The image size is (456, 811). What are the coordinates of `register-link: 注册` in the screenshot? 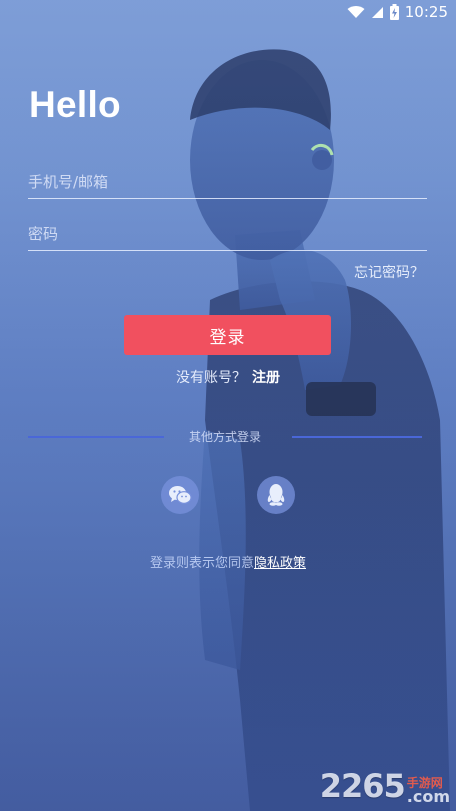 It's located at (266, 378).